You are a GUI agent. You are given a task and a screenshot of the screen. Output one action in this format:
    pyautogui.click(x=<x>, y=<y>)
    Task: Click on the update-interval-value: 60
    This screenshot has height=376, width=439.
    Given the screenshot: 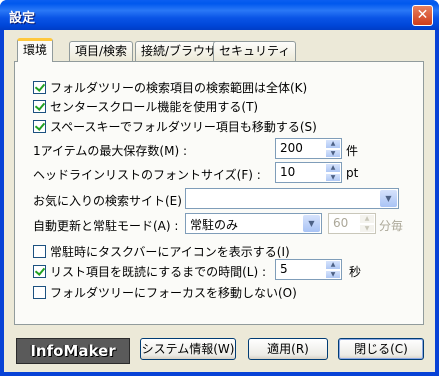 What is the action you would take?
    pyautogui.click(x=340, y=223)
    